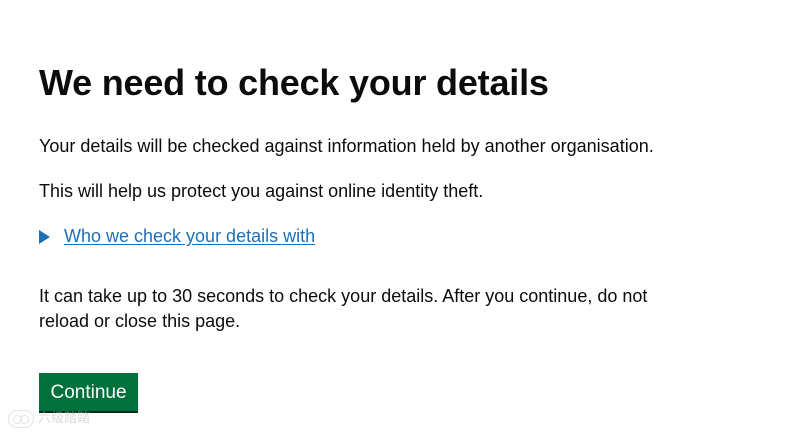  What do you see at coordinates (189, 236) in the screenshot?
I see `details-summary-link: Who we check your details with` at bounding box center [189, 236].